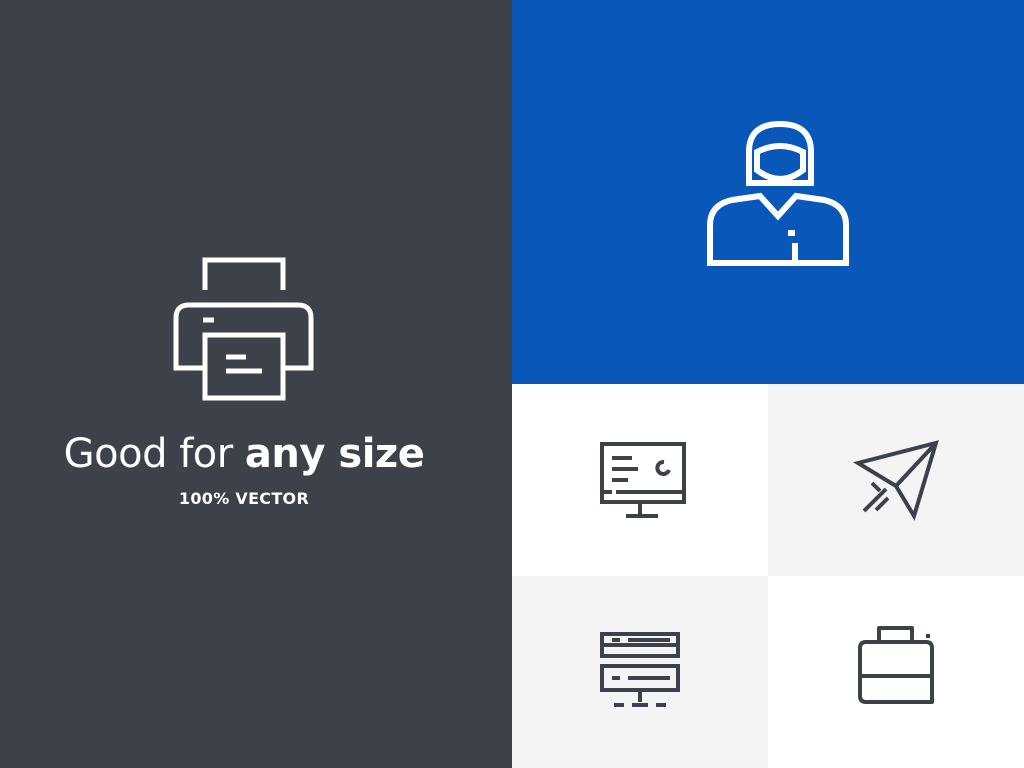 This screenshot has height=768, width=1024. Describe the element at coordinates (778, 193) in the screenshot. I see `user-headset-icon` at that location.